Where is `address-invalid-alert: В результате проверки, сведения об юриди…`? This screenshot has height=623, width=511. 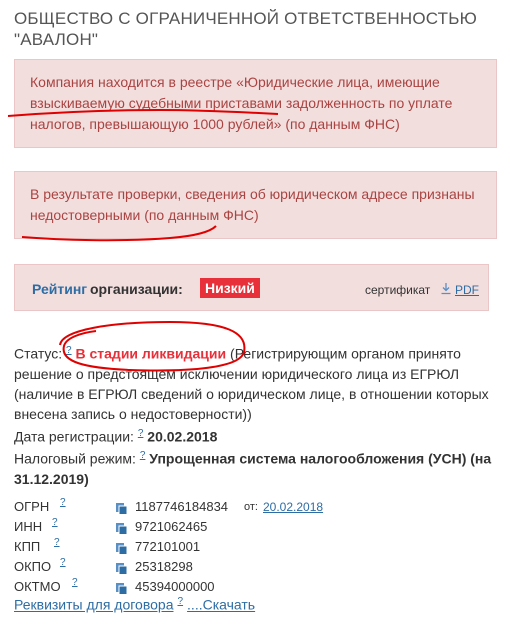 address-invalid-alert: В результате проверки, сведения об юриди… is located at coordinates (255, 205).